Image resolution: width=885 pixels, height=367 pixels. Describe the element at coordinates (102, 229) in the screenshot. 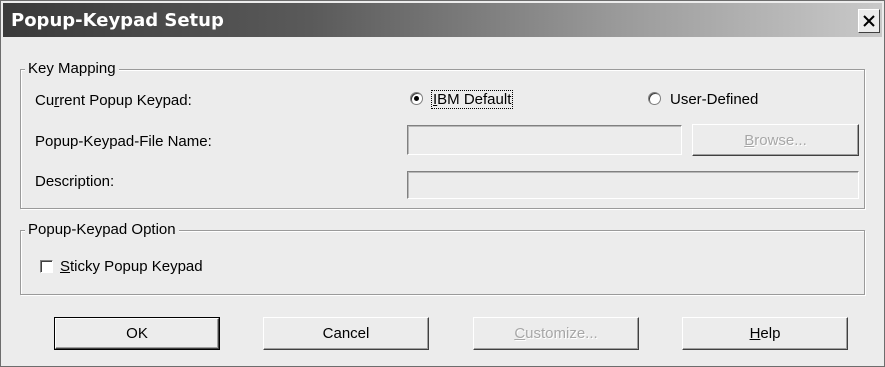

I see `popup-keypad-option-legend: Popup-Keypad Option` at that location.